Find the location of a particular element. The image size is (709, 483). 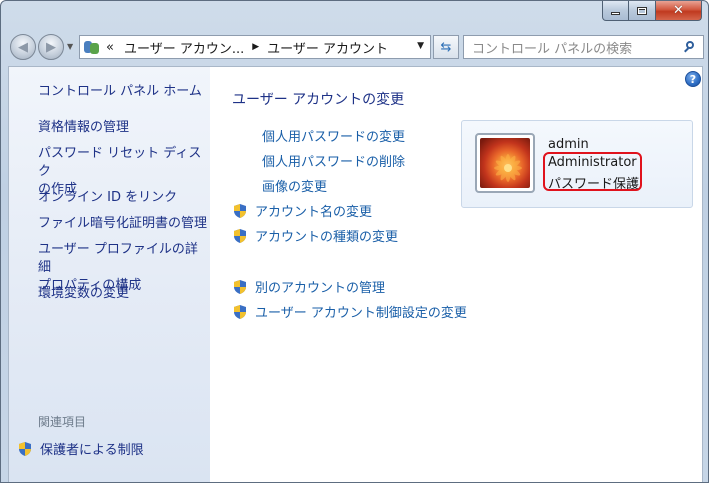

task-manage-another-account: 別のアカウントの管理 is located at coordinates (308, 286).